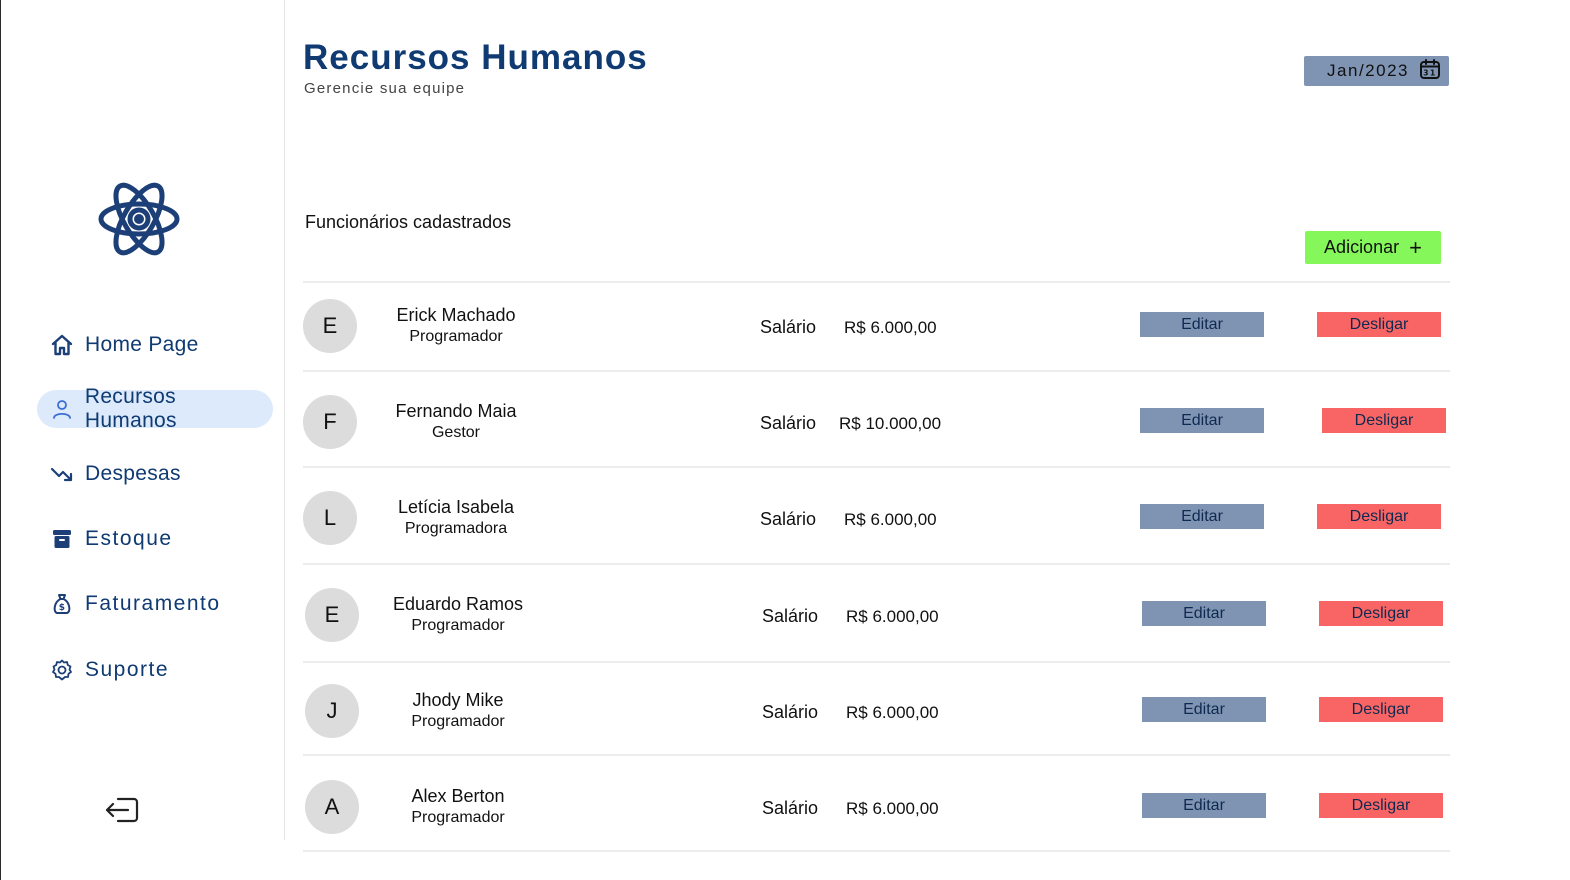  I want to click on sidebar-item-faturamento: $ Faturamento, so click(155, 604).